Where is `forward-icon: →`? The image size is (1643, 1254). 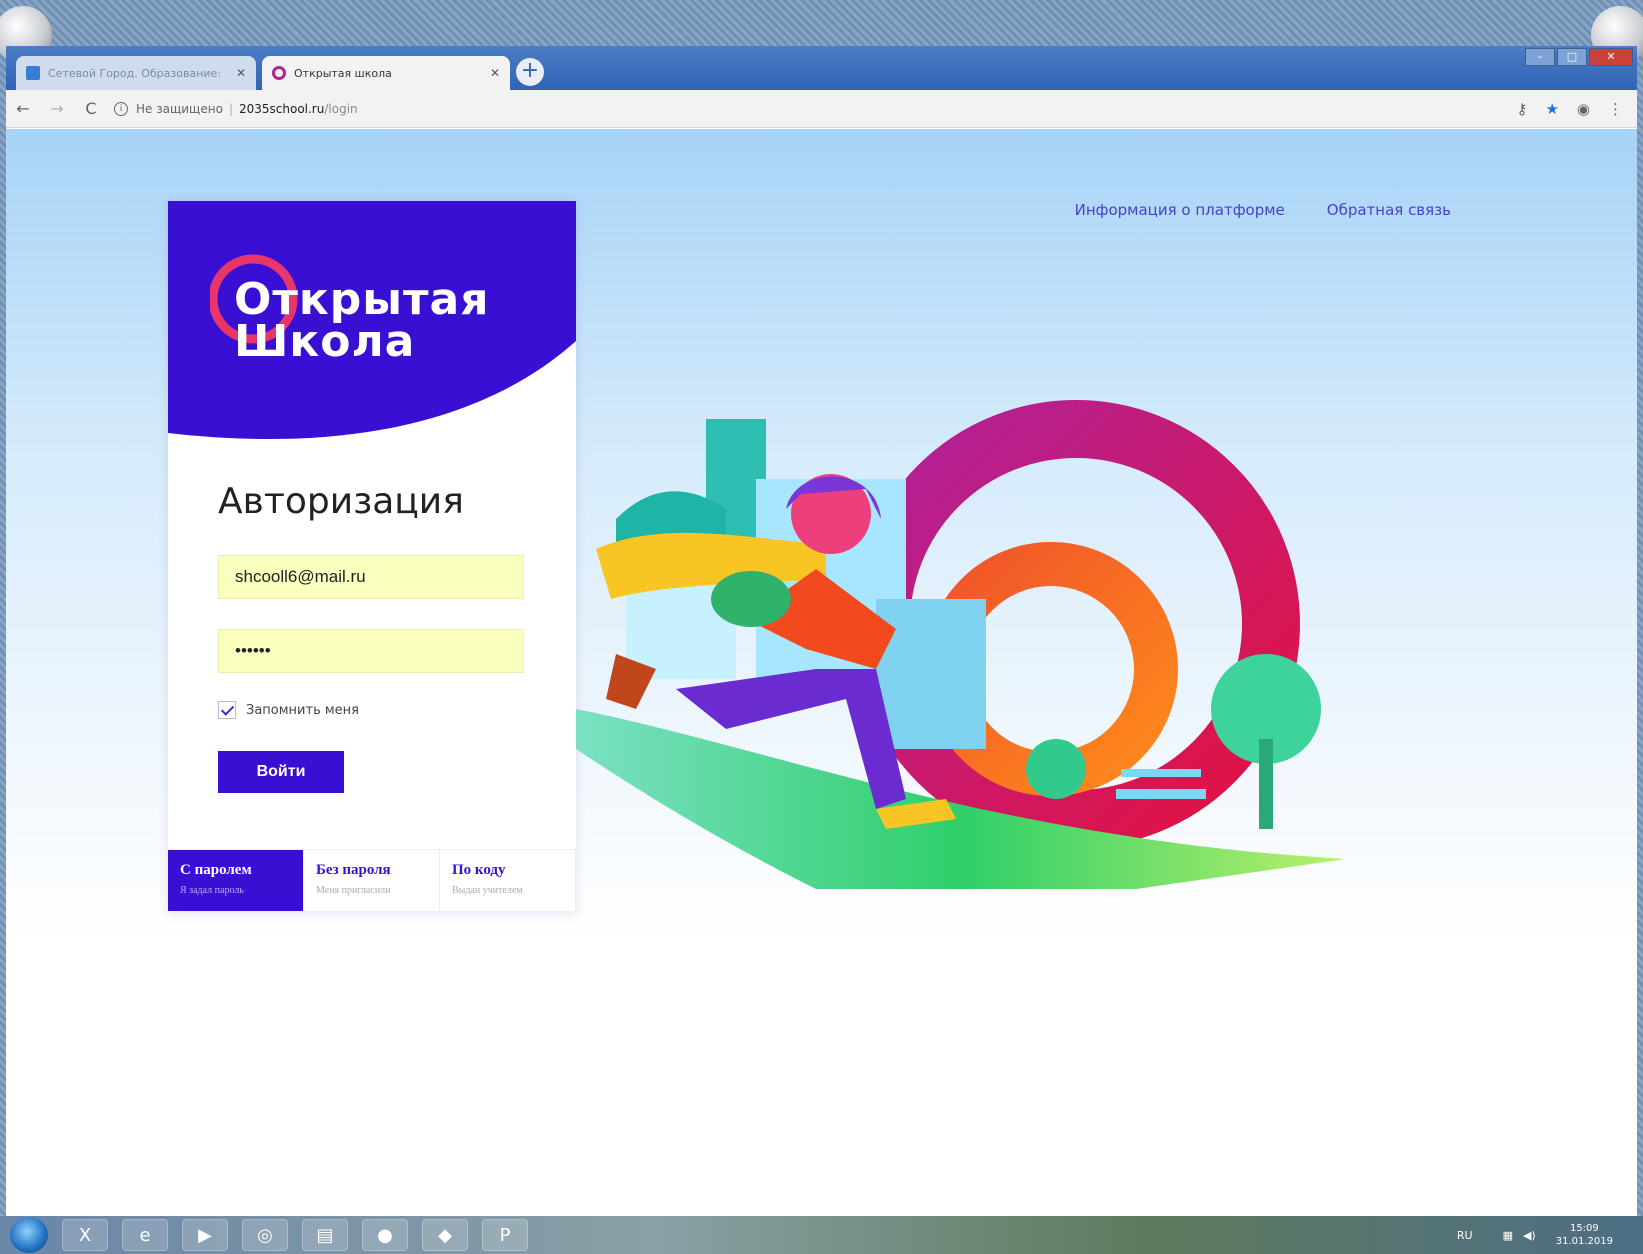 forward-icon: → is located at coordinates (57, 108).